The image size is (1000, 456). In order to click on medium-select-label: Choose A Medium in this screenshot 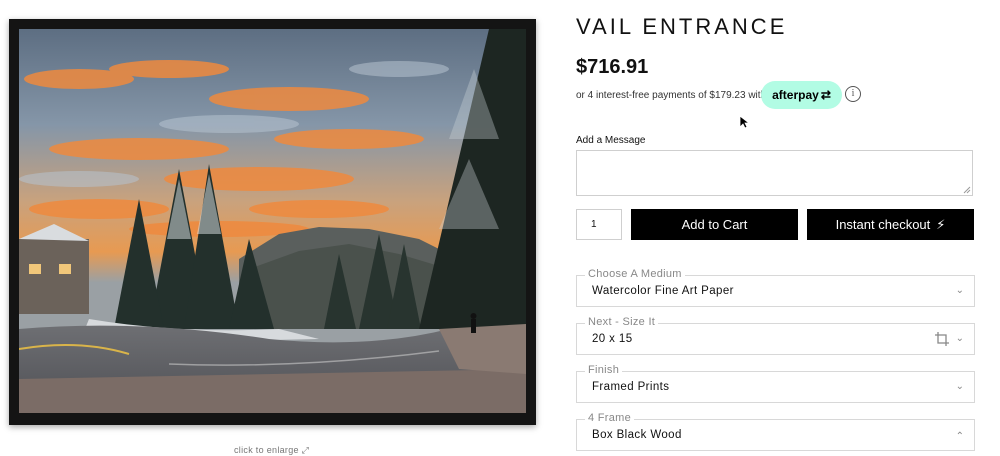, I will do `click(635, 274)`.